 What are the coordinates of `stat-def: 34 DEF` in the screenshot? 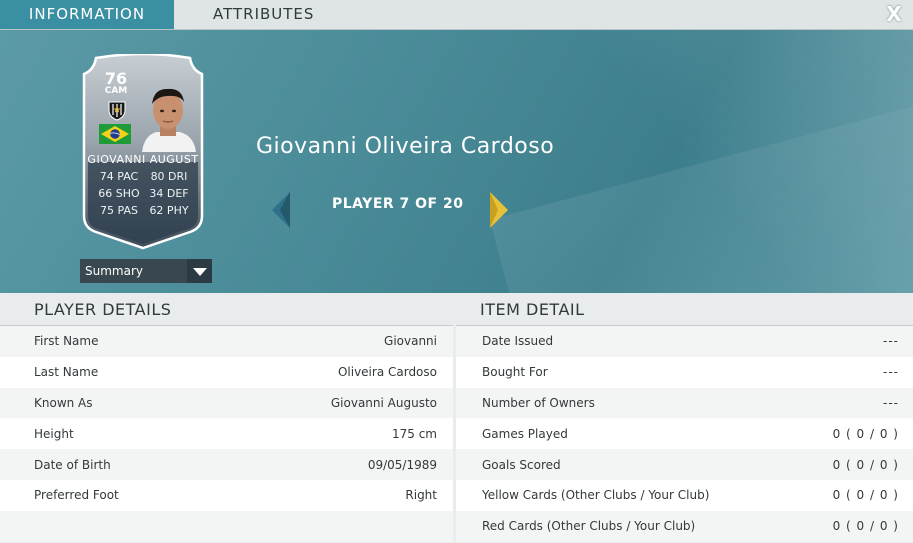 It's located at (169, 193).